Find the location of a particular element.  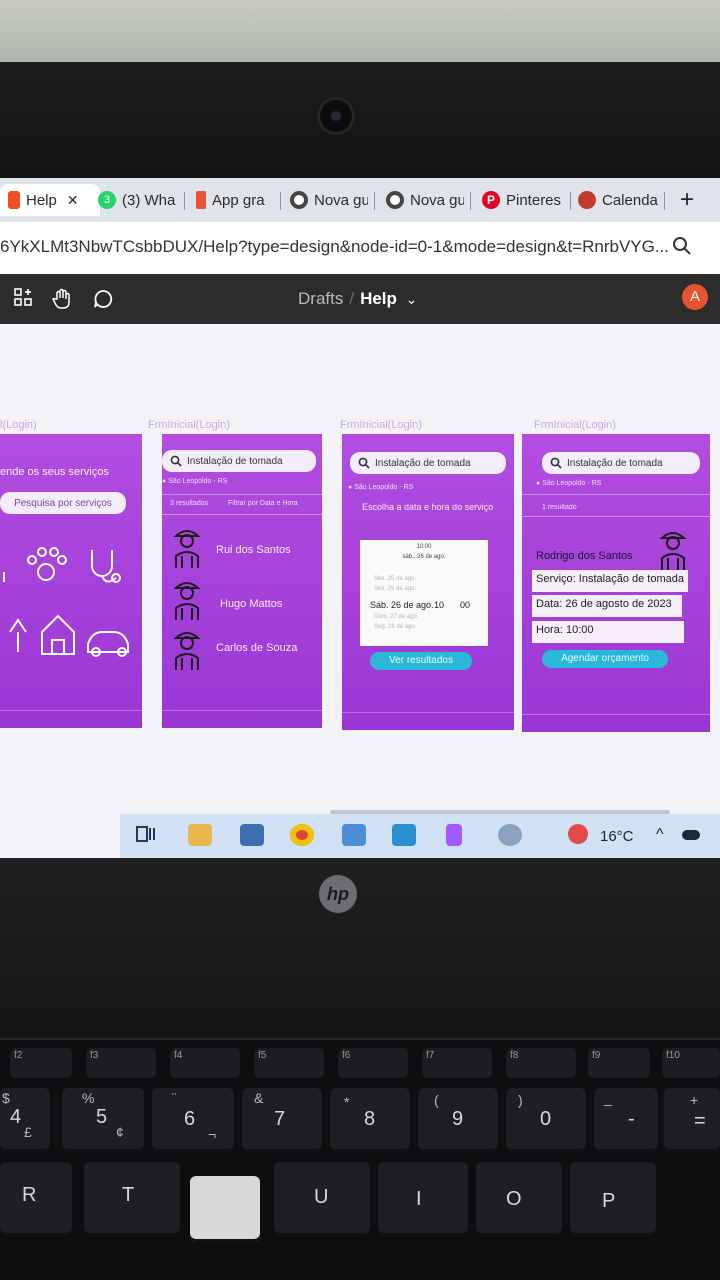

figma-app-icon is located at coordinates (454, 835).